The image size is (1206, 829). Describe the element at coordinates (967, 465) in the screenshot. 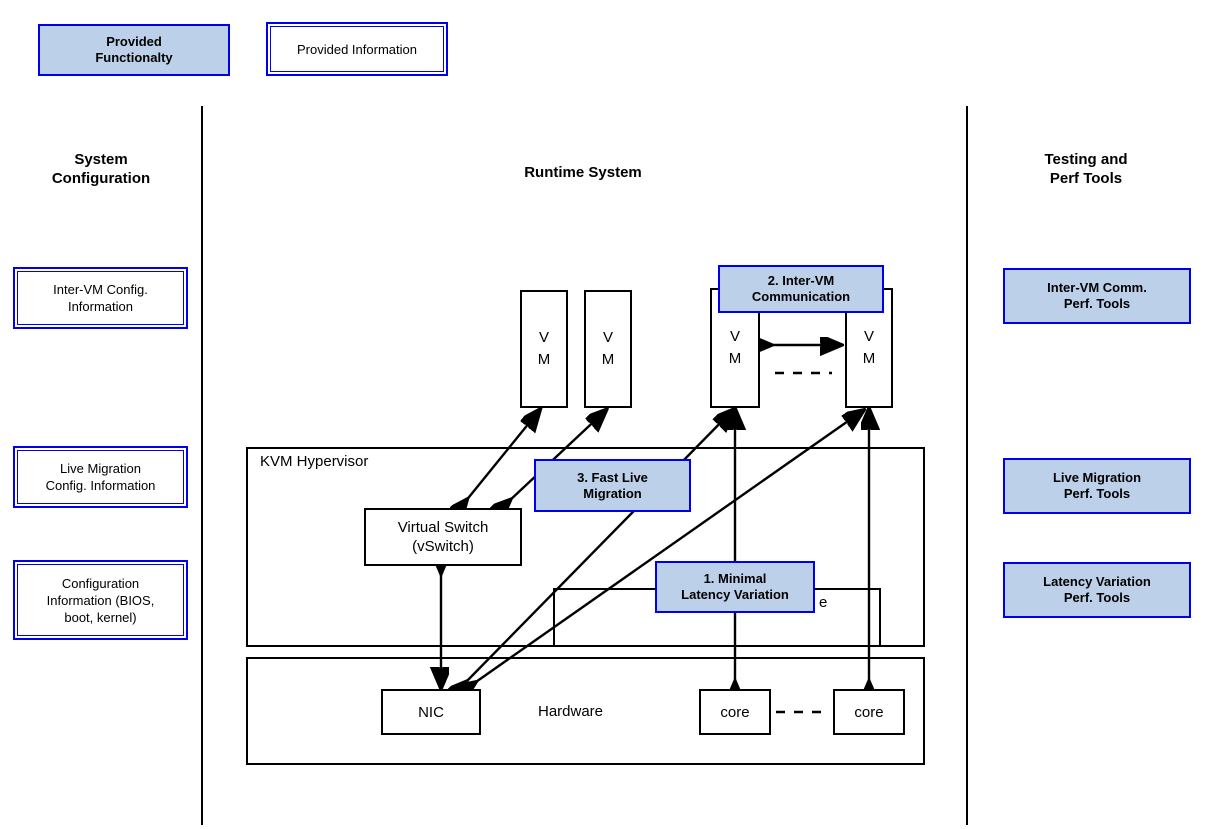

I see `separator-right` at that location.